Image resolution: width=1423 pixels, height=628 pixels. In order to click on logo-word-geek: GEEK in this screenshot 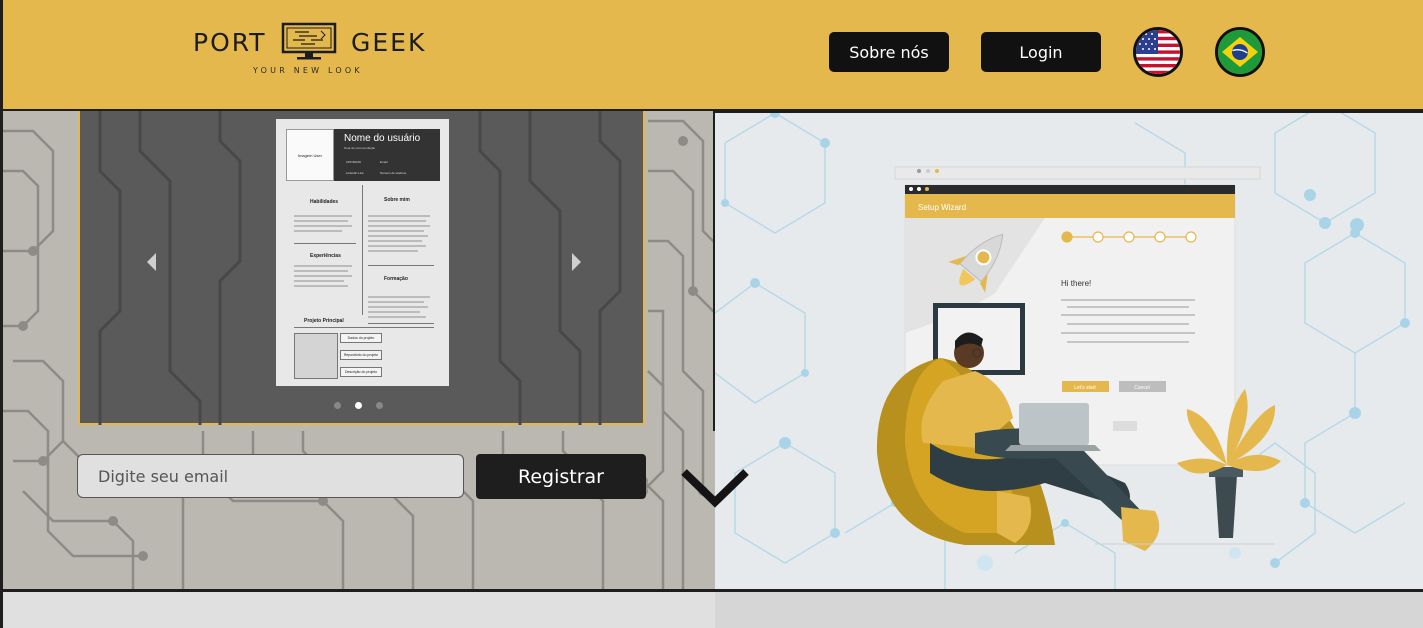, I will do `click(389, 42)`.